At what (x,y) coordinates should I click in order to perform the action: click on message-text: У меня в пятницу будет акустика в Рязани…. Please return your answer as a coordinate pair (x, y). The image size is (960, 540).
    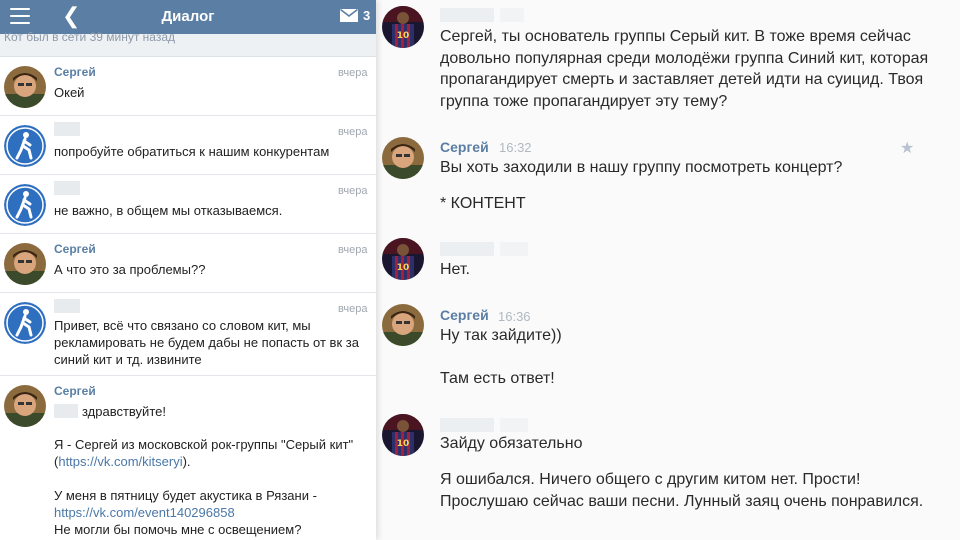
    Looking at the image, I should click on (185, 495).